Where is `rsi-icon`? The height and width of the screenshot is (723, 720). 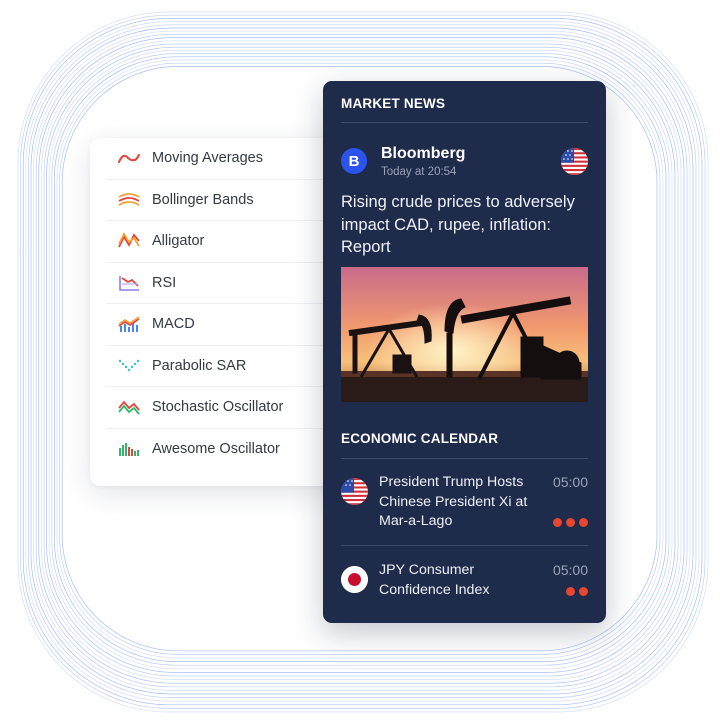
rsi-icon is located at coordinates (130, 283).